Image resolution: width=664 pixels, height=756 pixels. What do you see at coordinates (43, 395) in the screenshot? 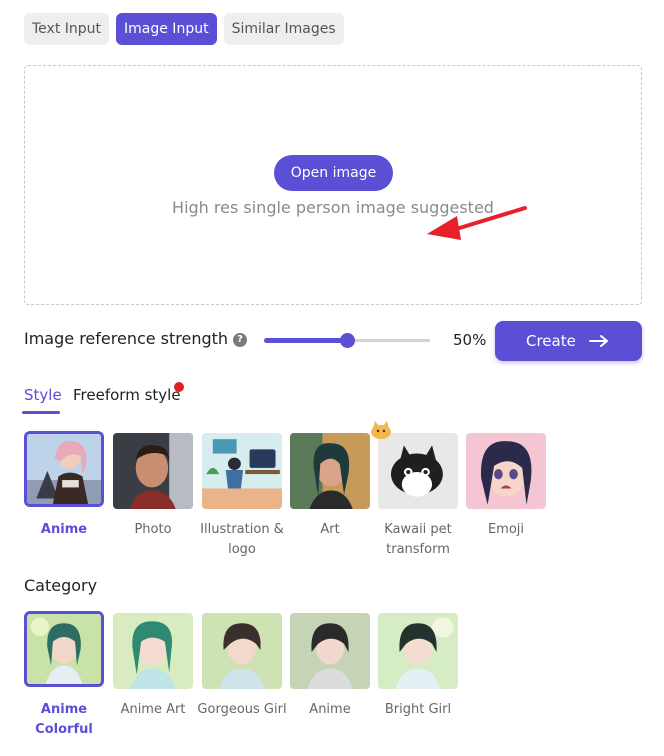
I see `tab-style: Style` at bounding box center [43, 395].